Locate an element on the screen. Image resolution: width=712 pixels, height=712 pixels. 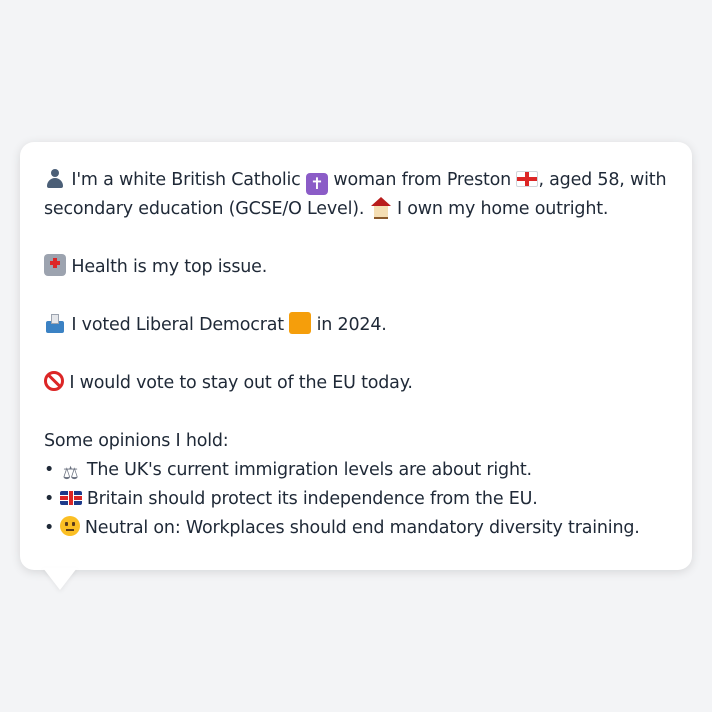
identity-text-2: woman from Preston is located at coordinates (422, 180).